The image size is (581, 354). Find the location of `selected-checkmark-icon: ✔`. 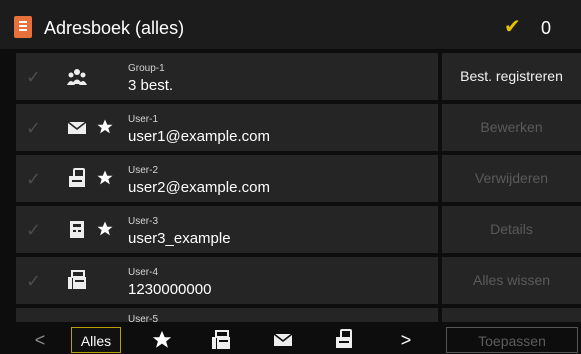

selected-checkmark-icon: ✔ is located at coordinates (512, 27).